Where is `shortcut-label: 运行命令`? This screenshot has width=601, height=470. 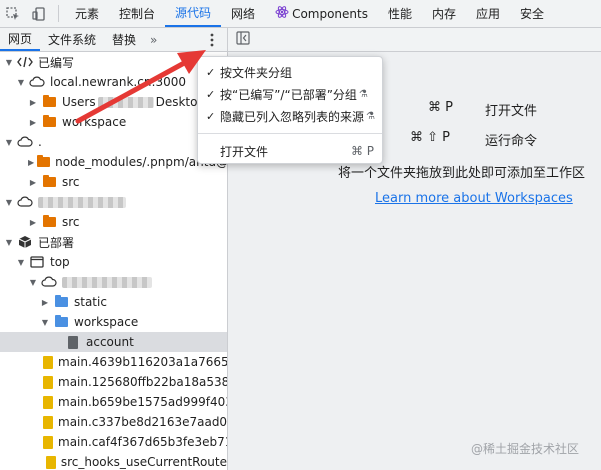
shortcut-label: 运行命令 is located at coordinates (511, 141).